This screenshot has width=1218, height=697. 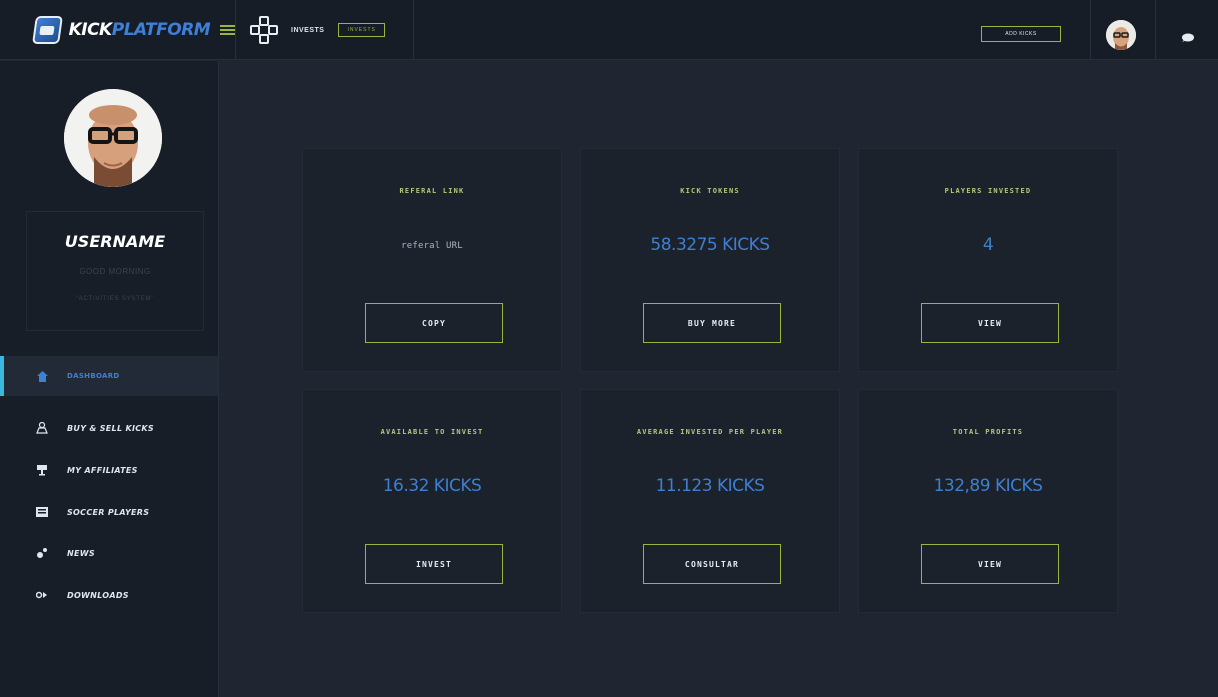 What do you see at coordinates (1021, 34) in the screenshot?
I see `add-kicks-button: ADD KICKS` at bounding box center [1021, 34].